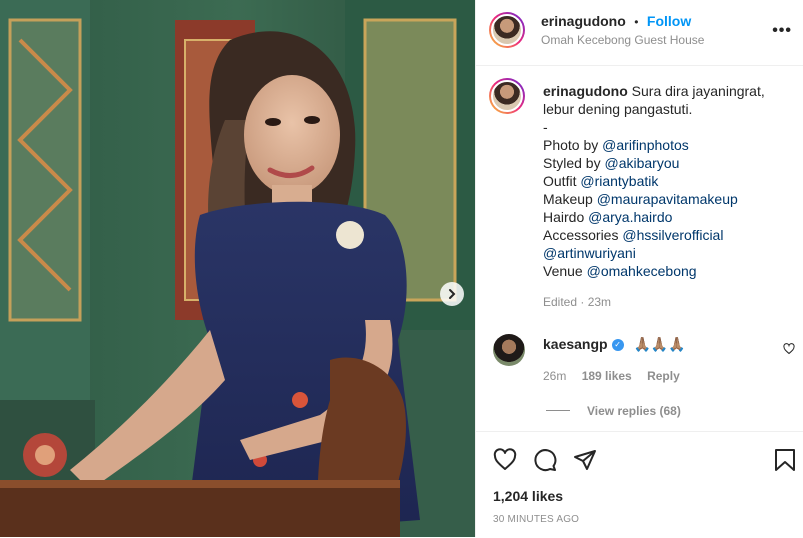  Describe the element at coordinates (507, 30) in the screenshot. I see `author-avatar` at that location.